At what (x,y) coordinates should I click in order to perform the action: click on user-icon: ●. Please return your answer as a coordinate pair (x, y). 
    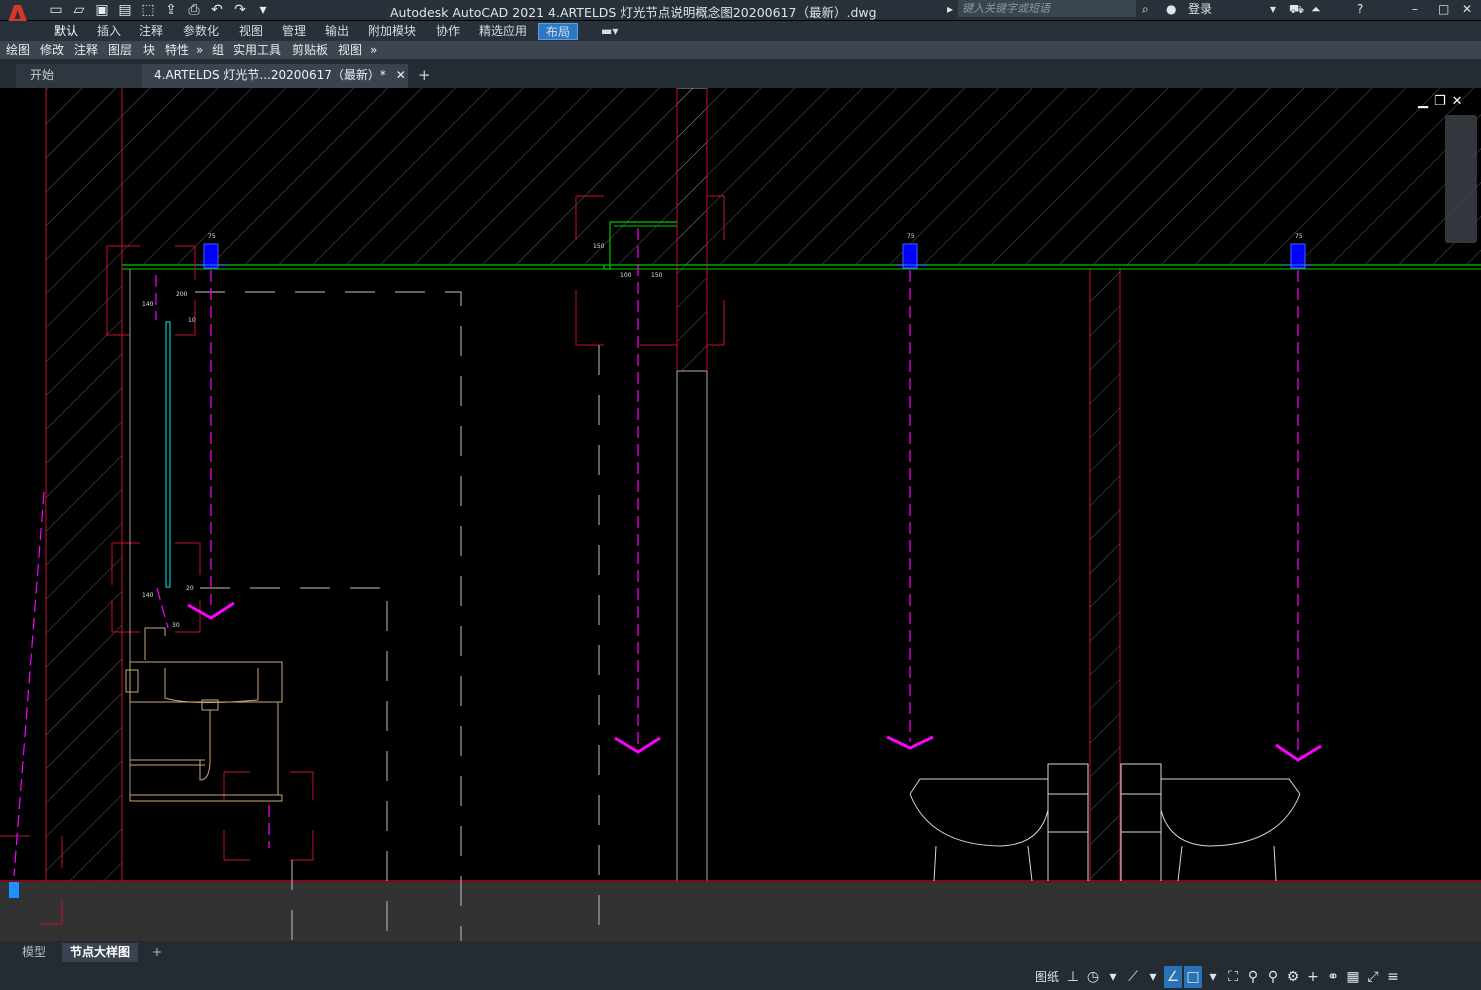
    Looking at the image, I should click on (1171, 9).